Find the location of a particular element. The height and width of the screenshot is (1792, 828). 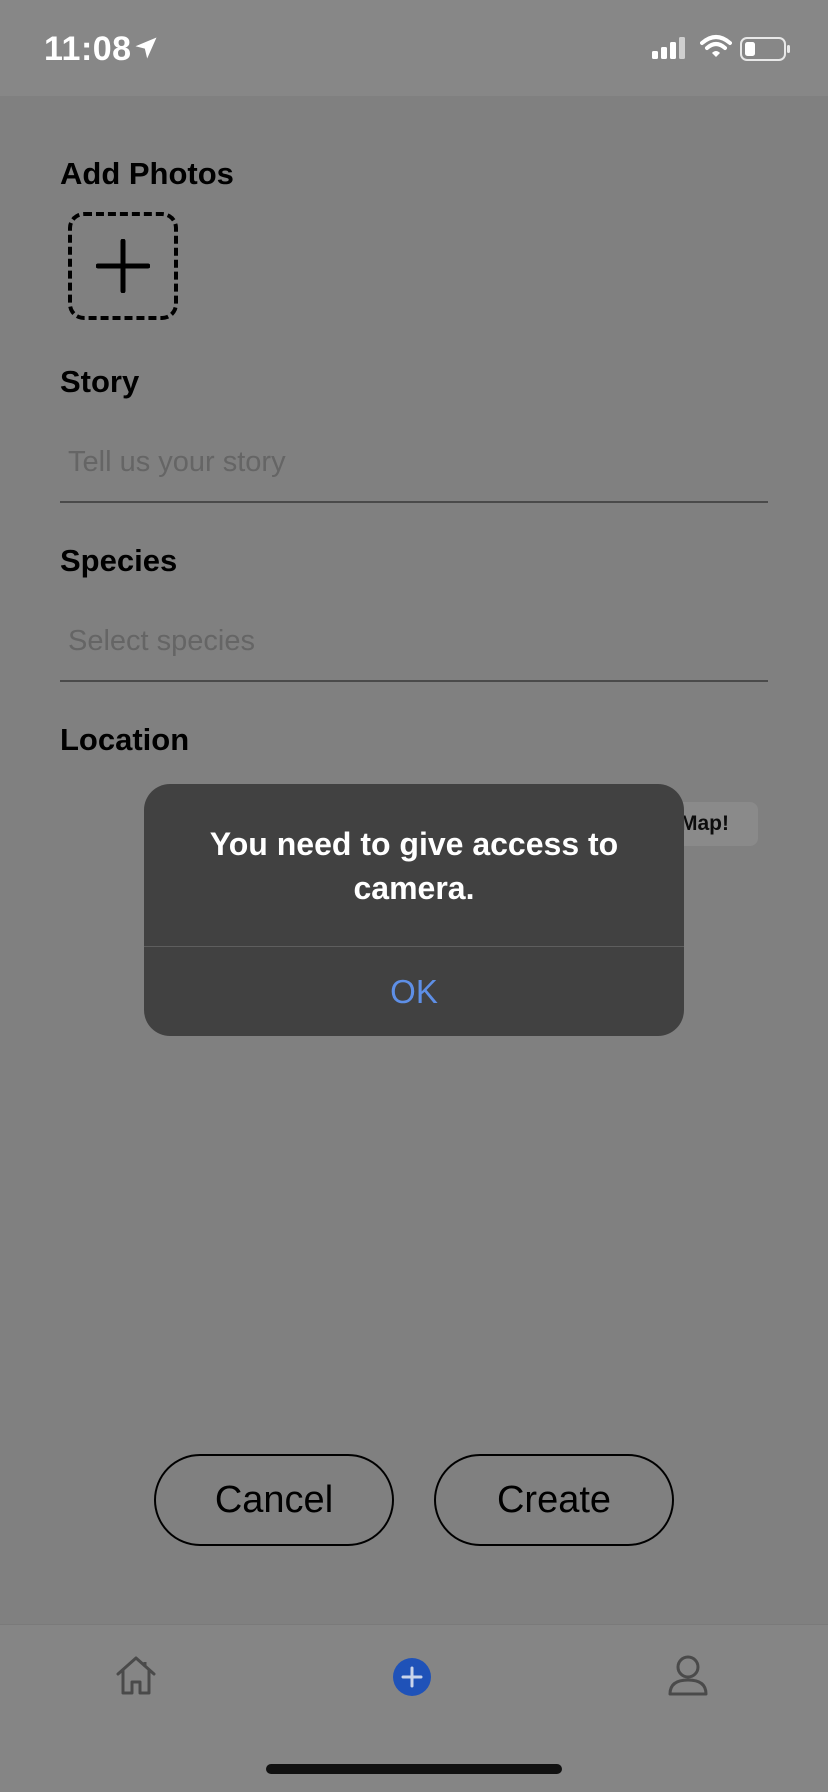

add-circle-icon is located at coordinates (412, 1679).